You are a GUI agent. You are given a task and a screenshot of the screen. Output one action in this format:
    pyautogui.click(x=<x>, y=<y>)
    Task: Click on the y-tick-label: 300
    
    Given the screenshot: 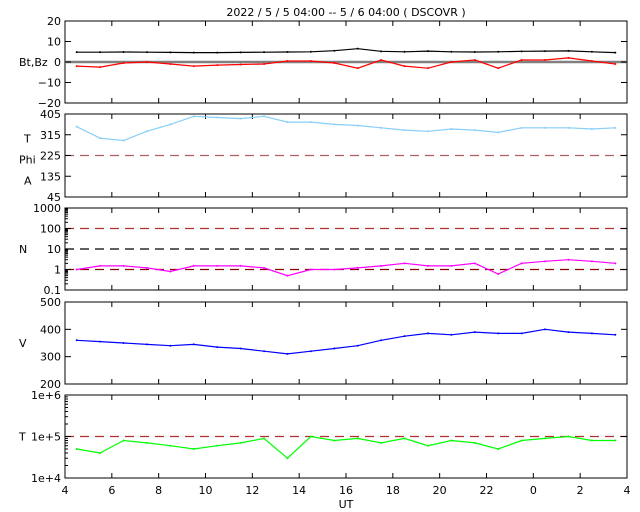 What is the action you would take?
    pyautogui.click(x=50, y=357)
    